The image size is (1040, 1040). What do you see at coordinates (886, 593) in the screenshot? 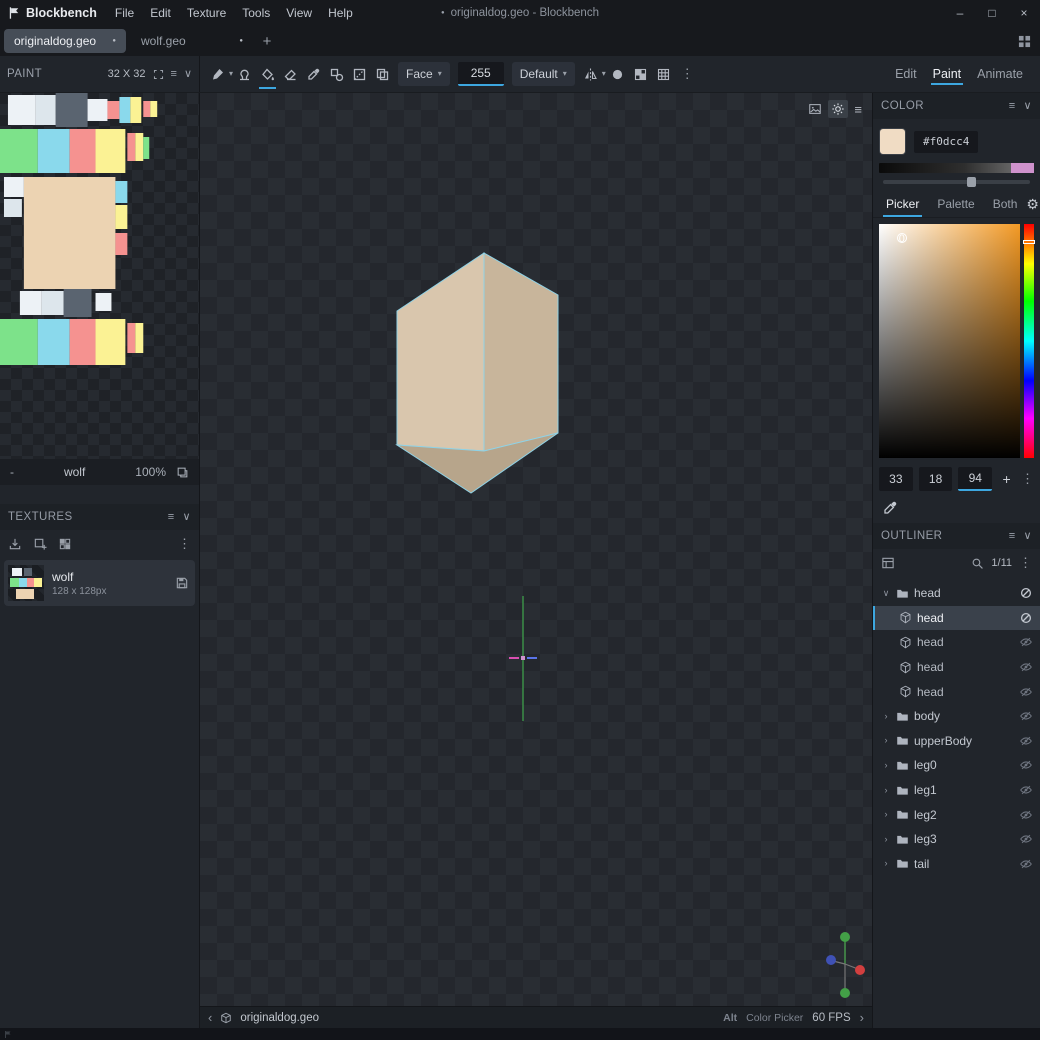
I see `chevron-down-icon: ∨` at bounding box center [886, 593].